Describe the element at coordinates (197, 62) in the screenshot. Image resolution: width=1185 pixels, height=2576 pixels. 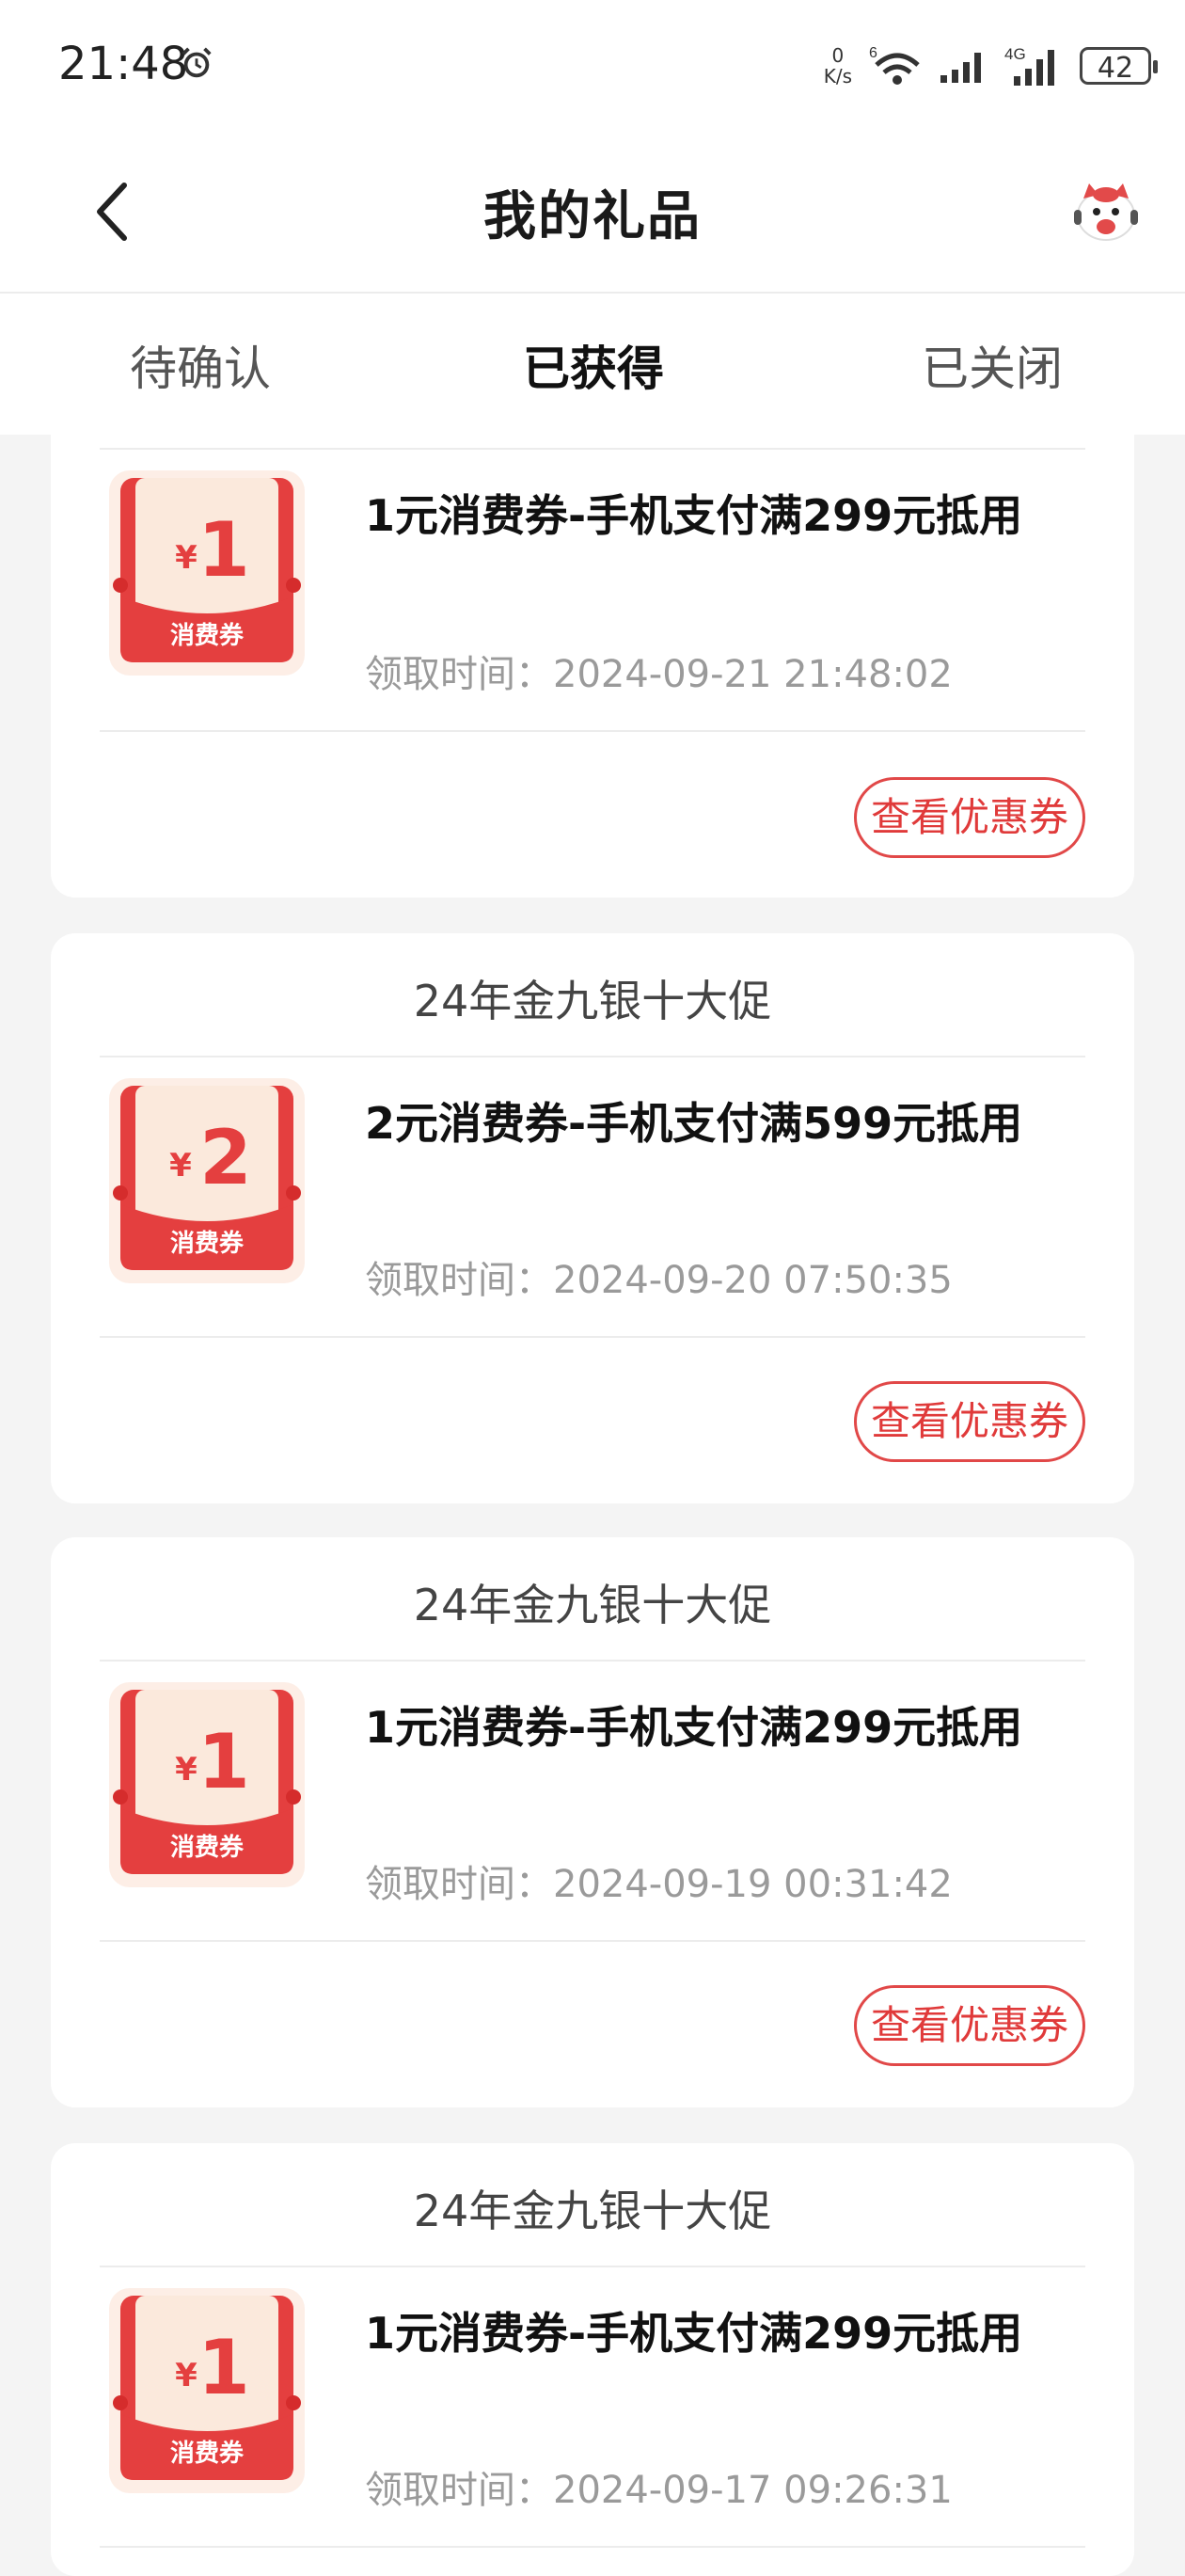
I see `alarm-icon` at that location.